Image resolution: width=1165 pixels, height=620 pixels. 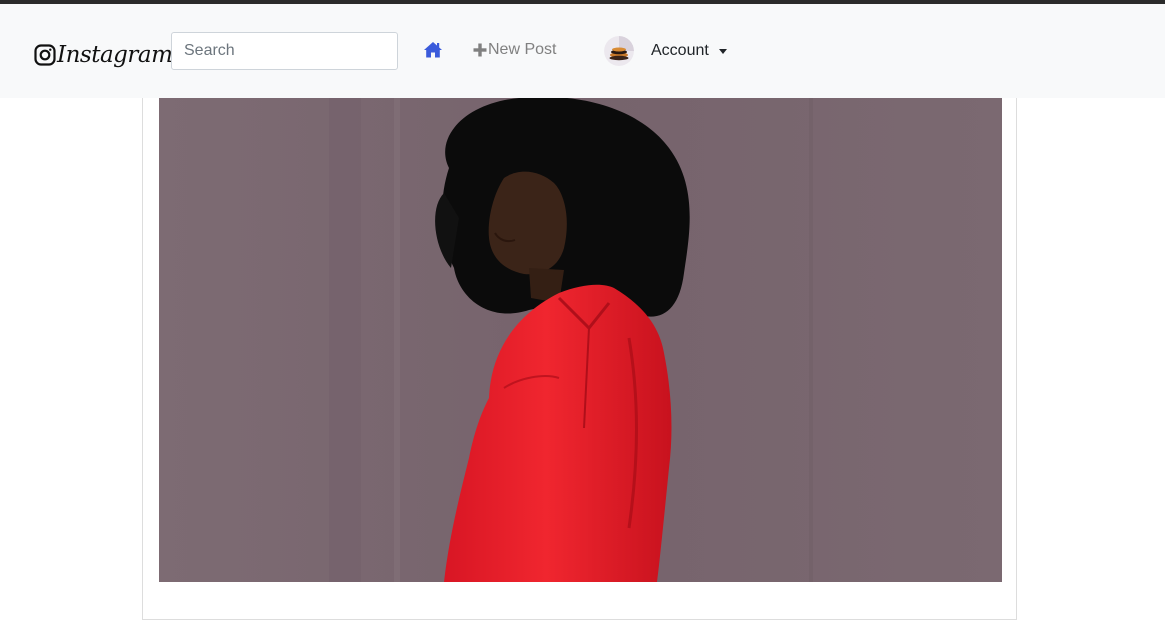 I want to click on account-dropdown-toggle: Account, so click(x=665, y=51).